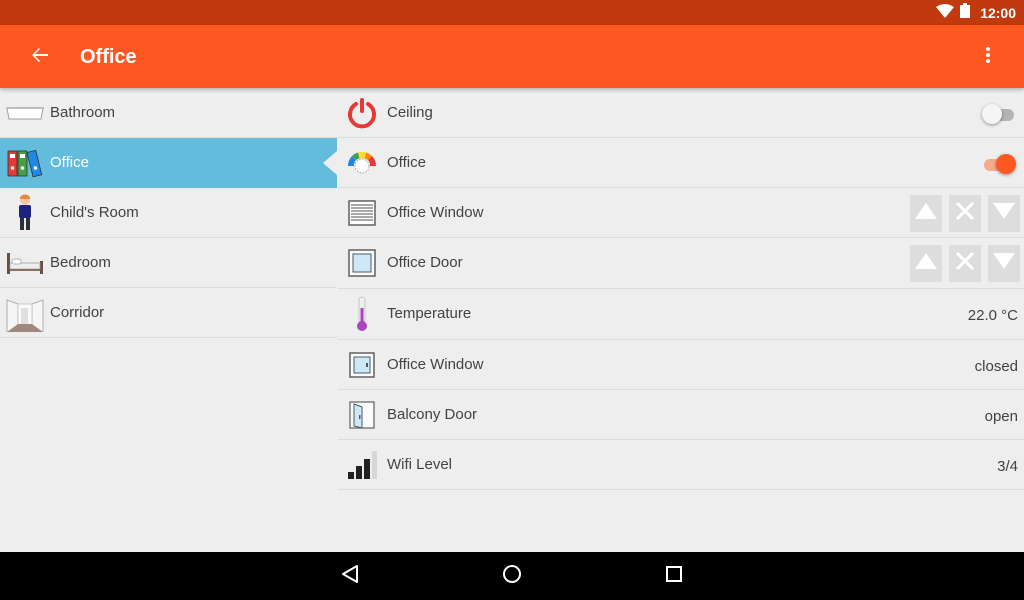 The width and height of the screenshot is (1024, 600). Describe the element at coordinates (362, 314) in the screenshot. I see `thermometer-icon` at that location.